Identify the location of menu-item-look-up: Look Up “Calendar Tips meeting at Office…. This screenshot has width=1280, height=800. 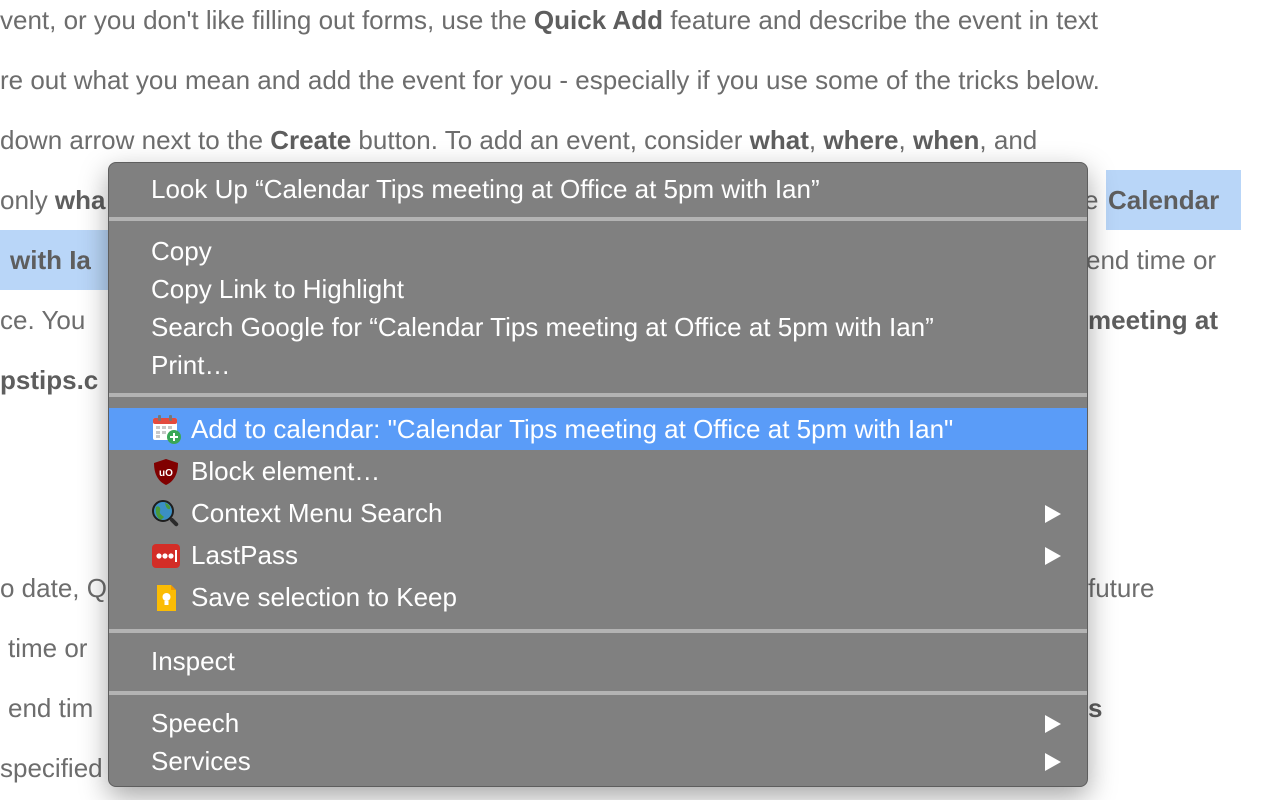
(598, 189).